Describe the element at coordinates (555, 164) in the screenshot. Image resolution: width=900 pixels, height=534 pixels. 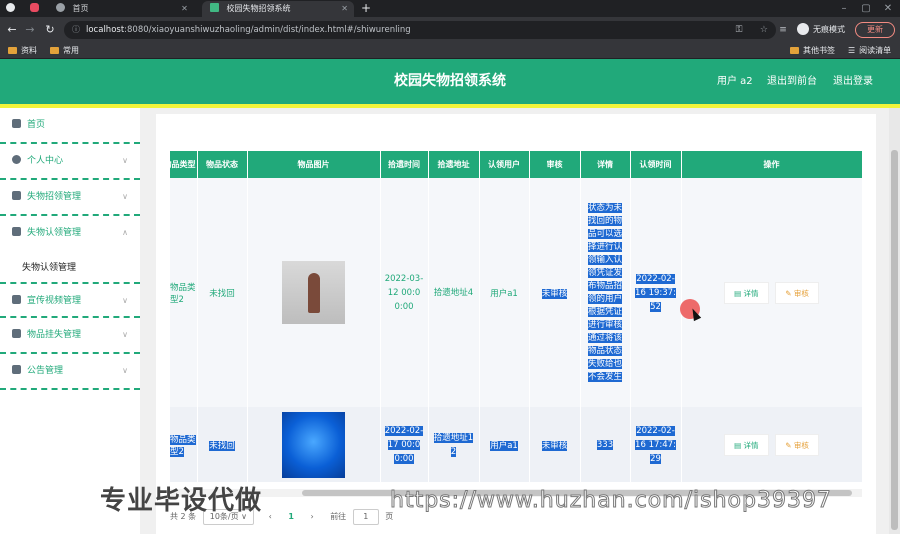
I see `column-header: 审核` at that location.